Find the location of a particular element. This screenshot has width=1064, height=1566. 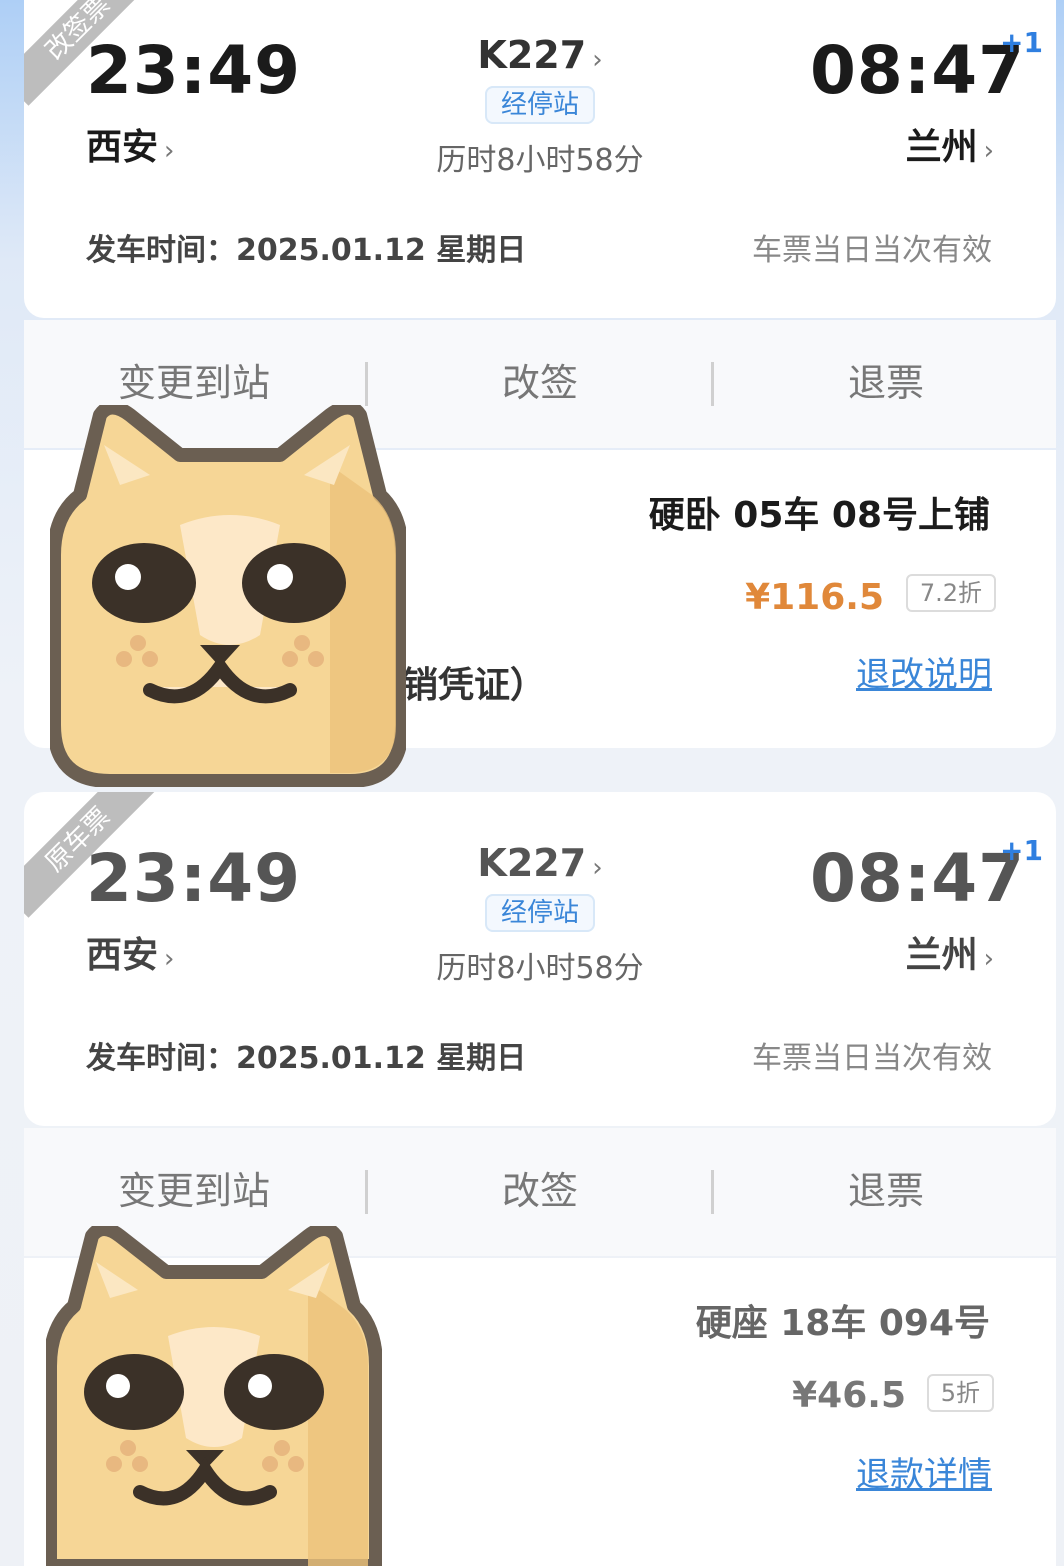

discount-badge: 7.2折 is located at coordinates (950, 593).